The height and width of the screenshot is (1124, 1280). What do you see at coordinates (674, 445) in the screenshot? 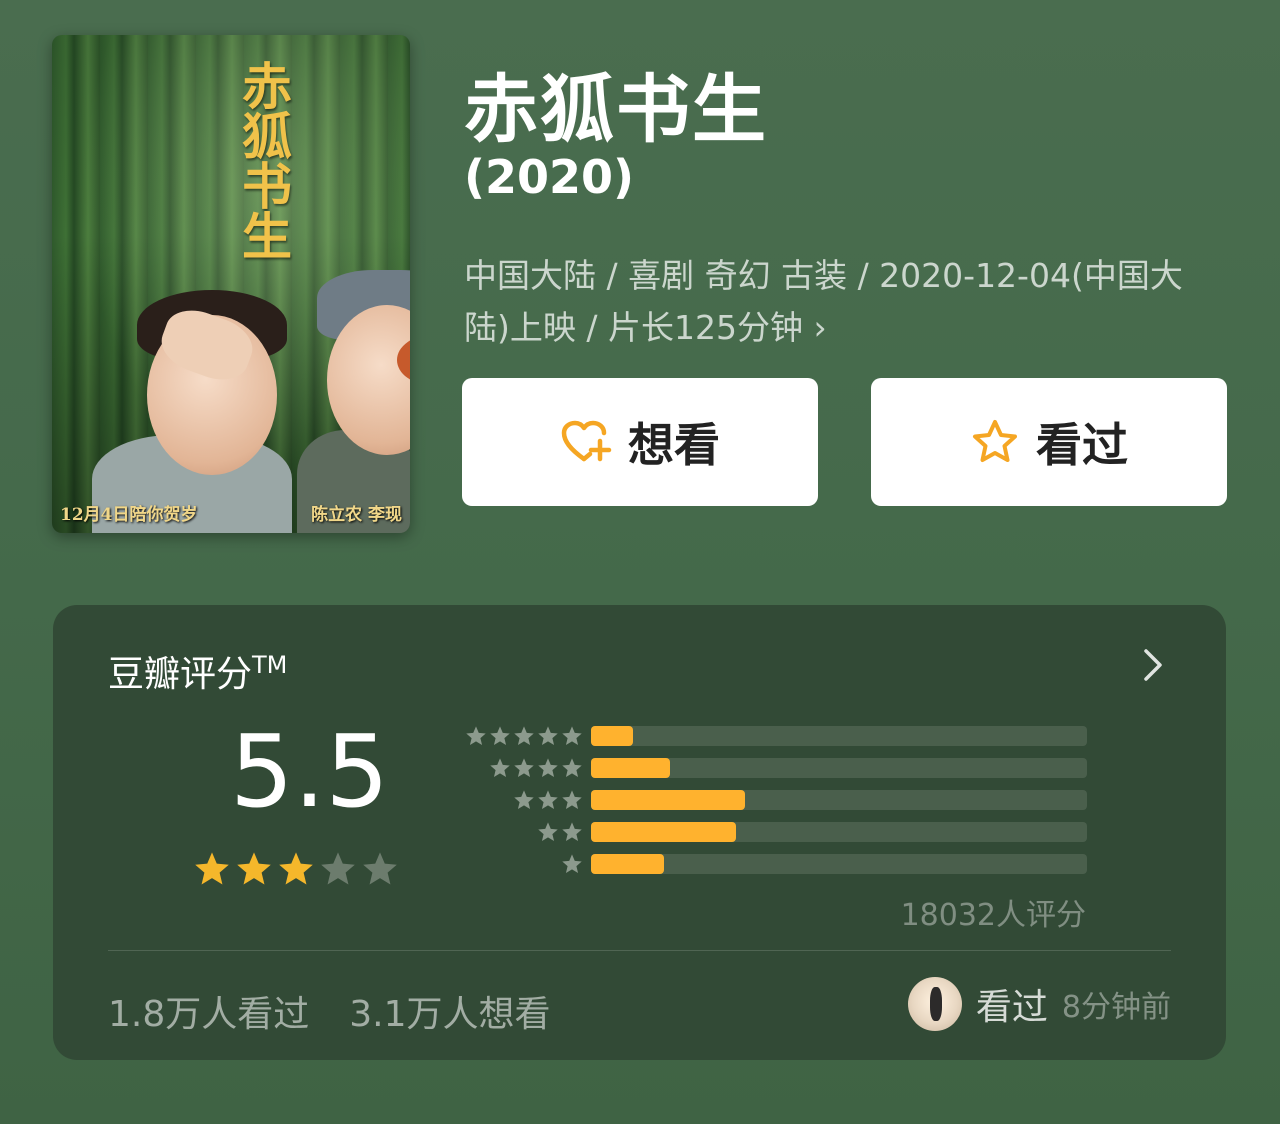
I see `want-button-label: 想看` at bounding box center [674, 445].